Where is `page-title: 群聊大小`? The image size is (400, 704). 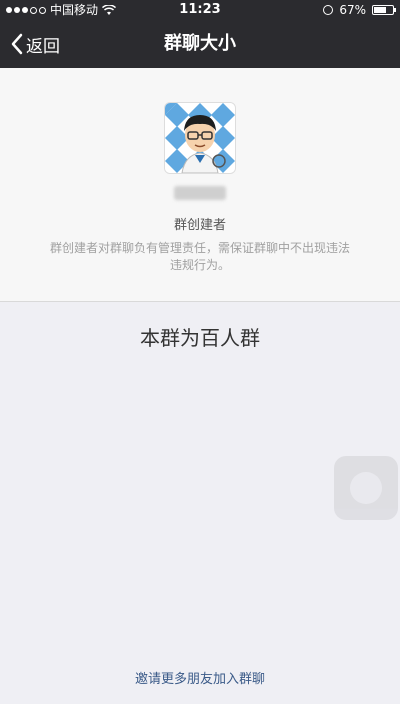 page-title: 群聊大小 is located at coordinates (200, 43).